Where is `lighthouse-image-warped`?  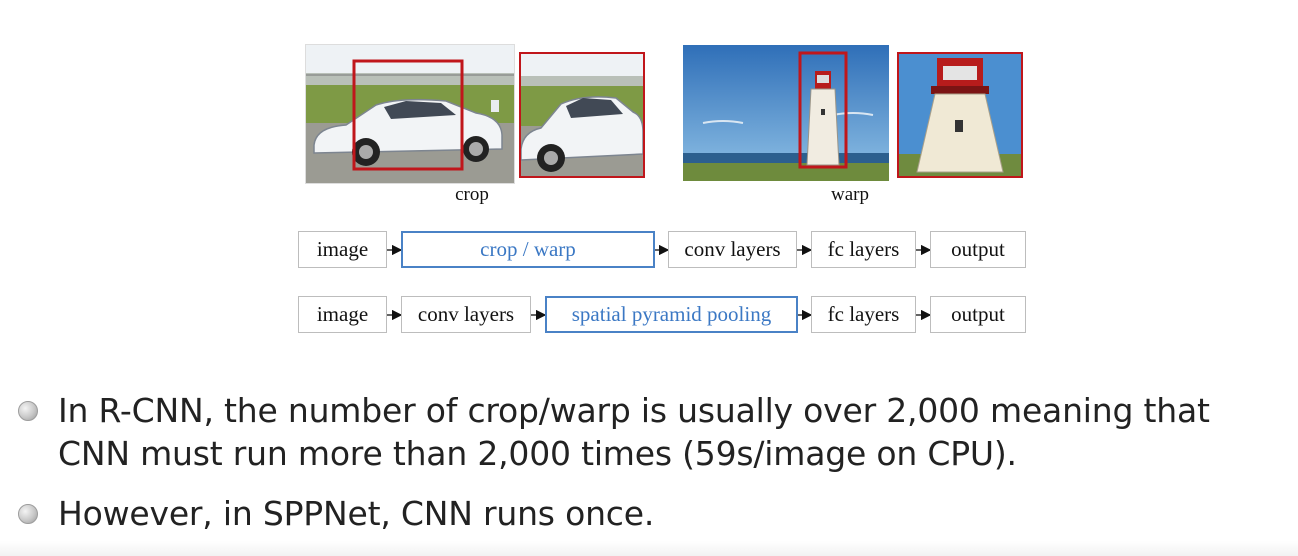 lighthouse-image-warped is located at coordinates (960, 115).